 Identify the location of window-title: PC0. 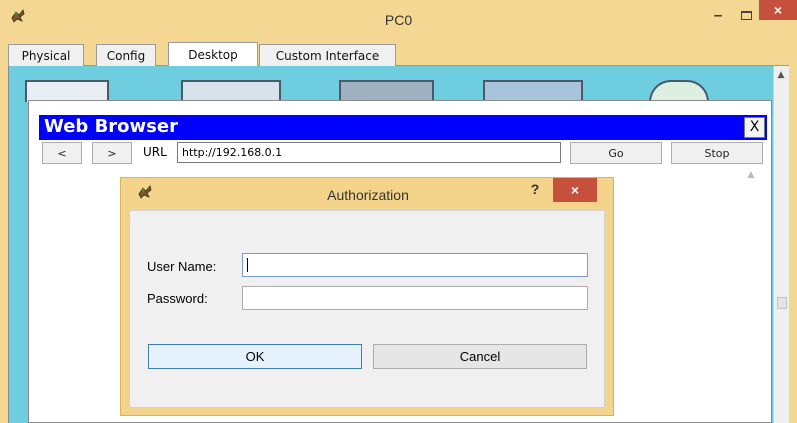
(398, 20).